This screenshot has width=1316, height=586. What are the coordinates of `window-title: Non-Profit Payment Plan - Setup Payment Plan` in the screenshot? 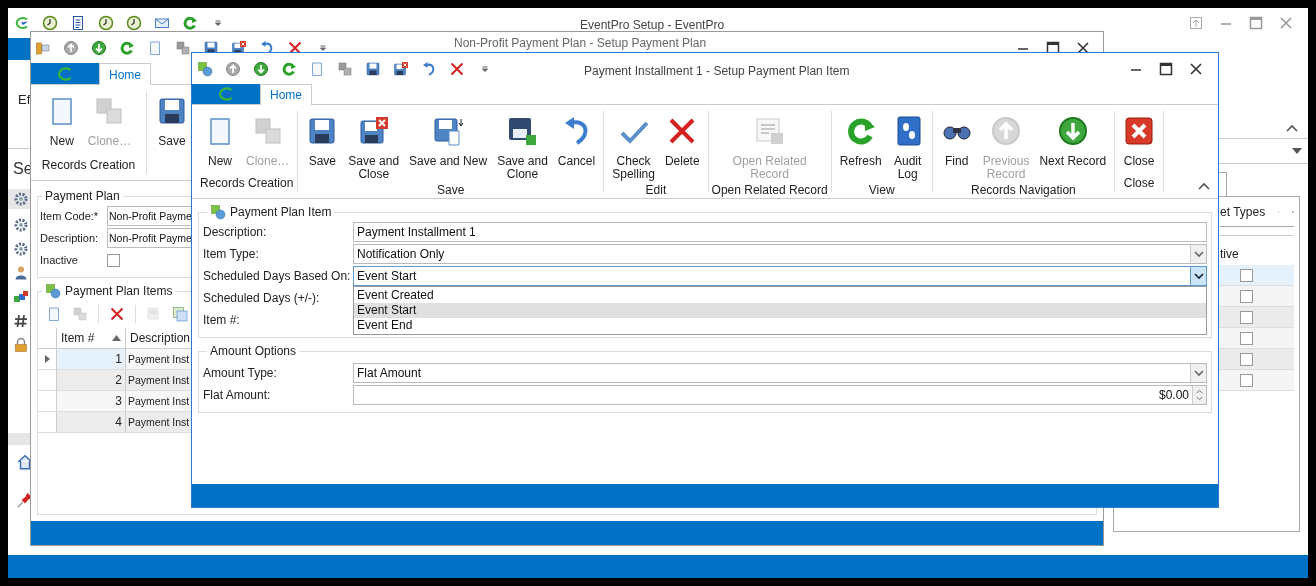 It's located at (580, 43).